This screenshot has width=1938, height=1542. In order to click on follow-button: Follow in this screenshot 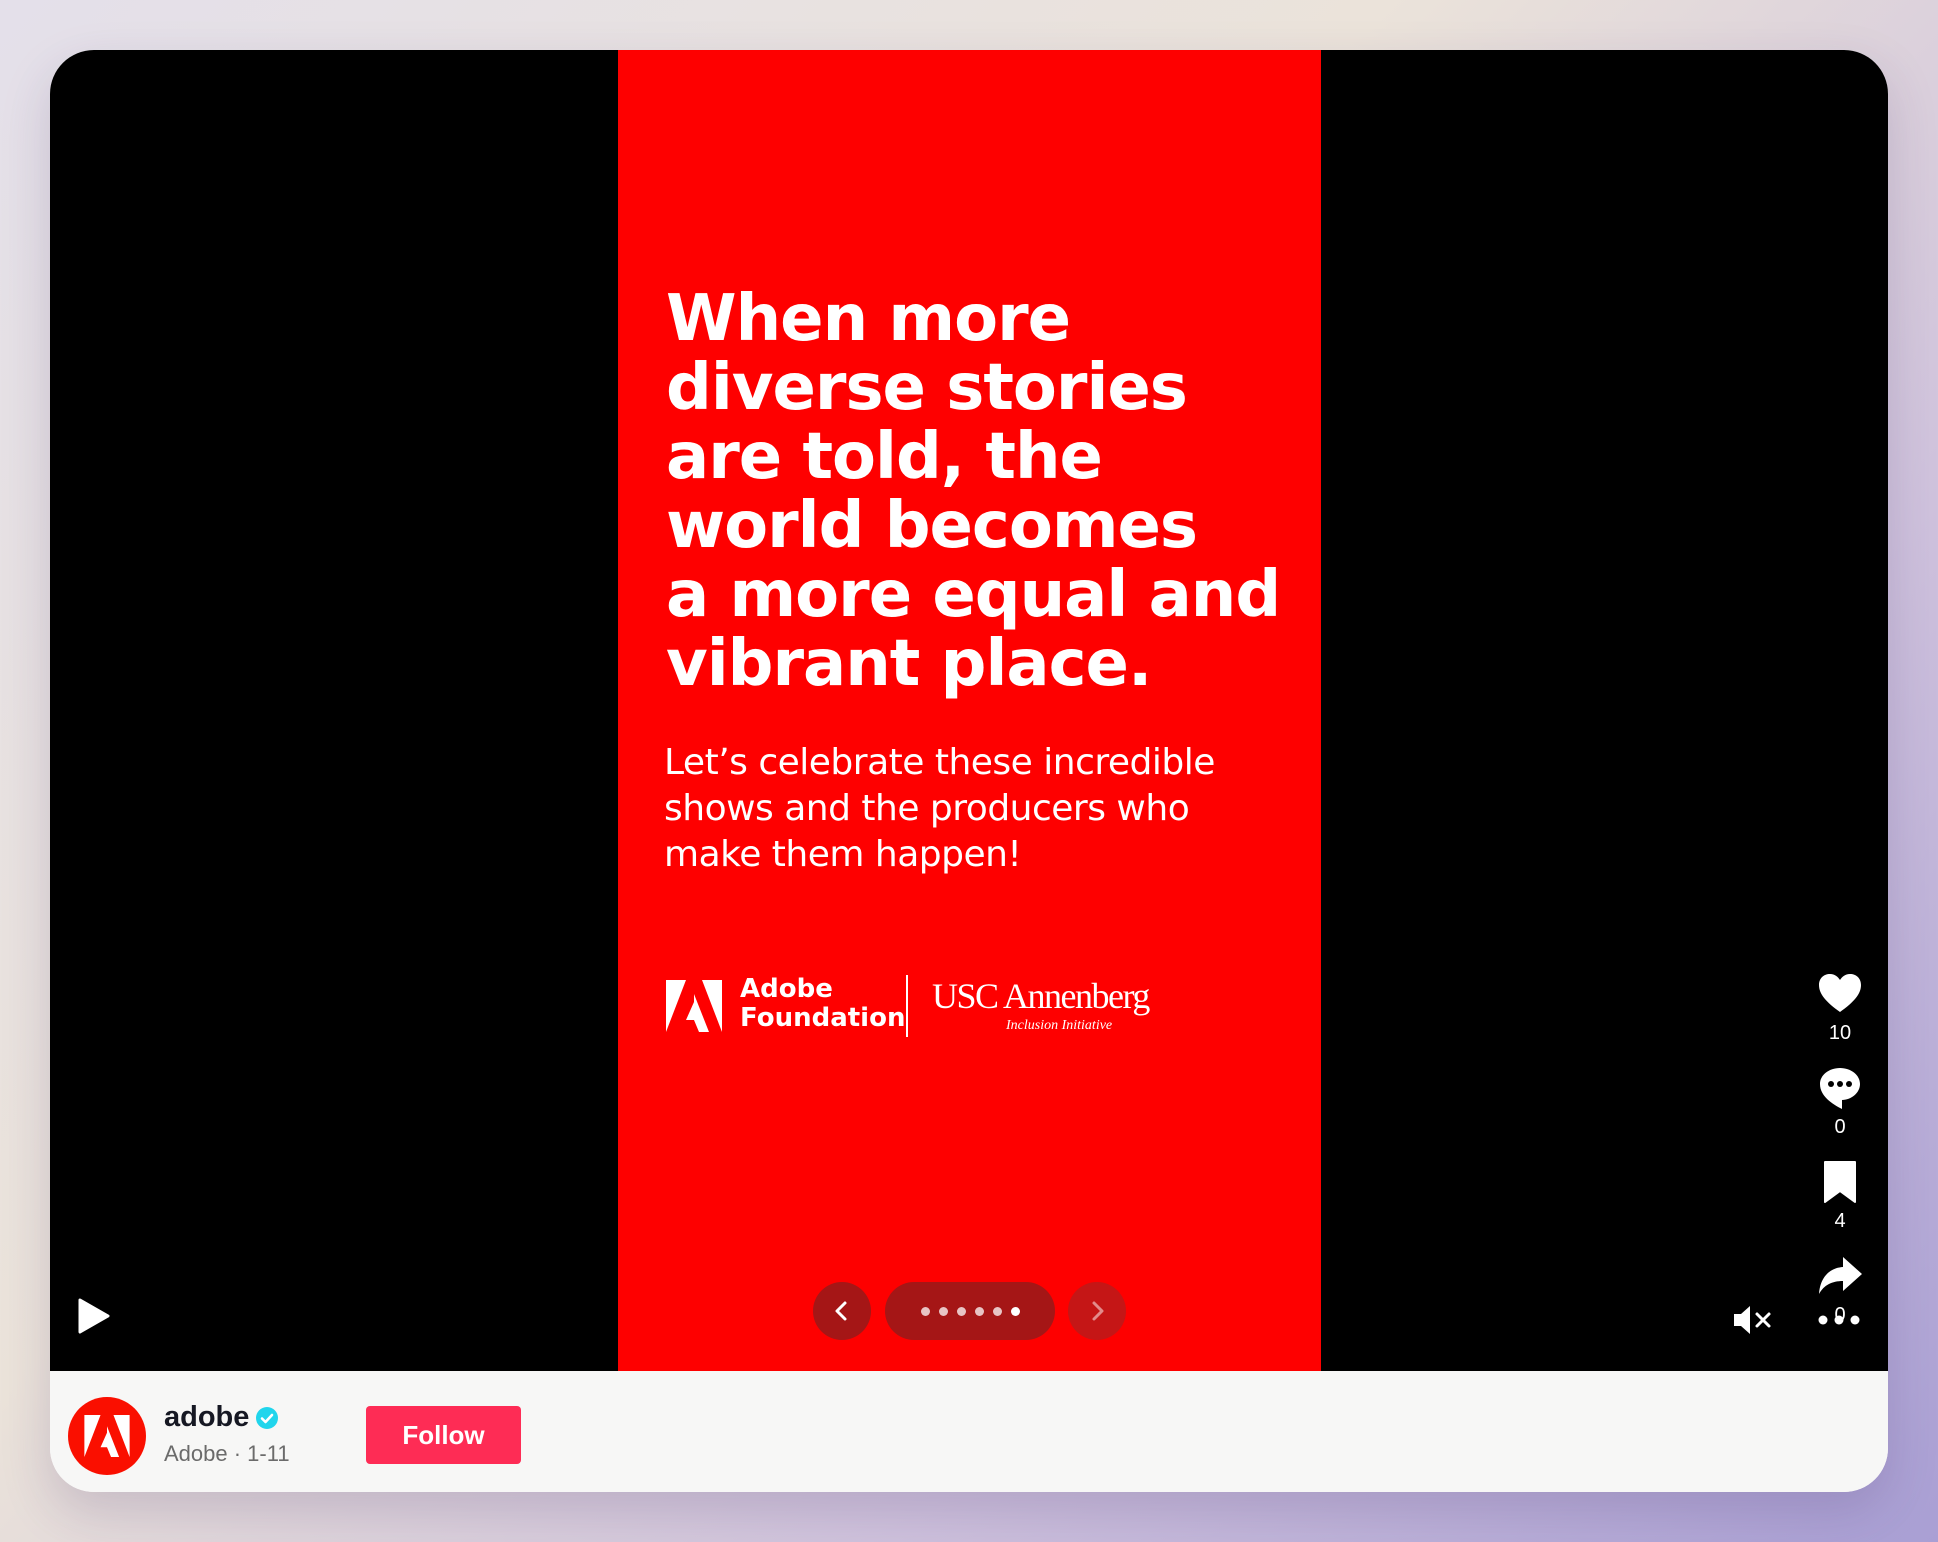, I will do `click(443, 1435)`.